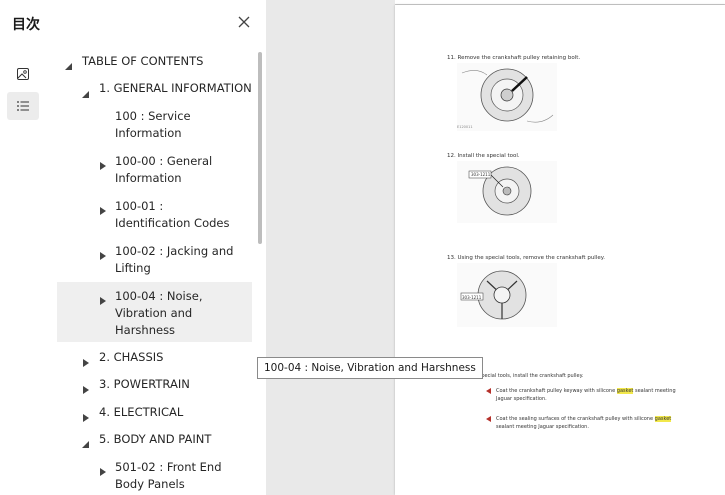  I want to click on figure-install-tool, so click(507, 192).